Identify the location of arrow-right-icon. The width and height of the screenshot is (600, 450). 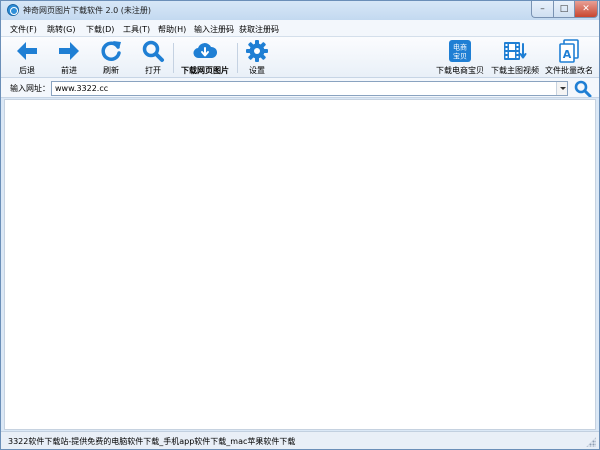
(69, 51).